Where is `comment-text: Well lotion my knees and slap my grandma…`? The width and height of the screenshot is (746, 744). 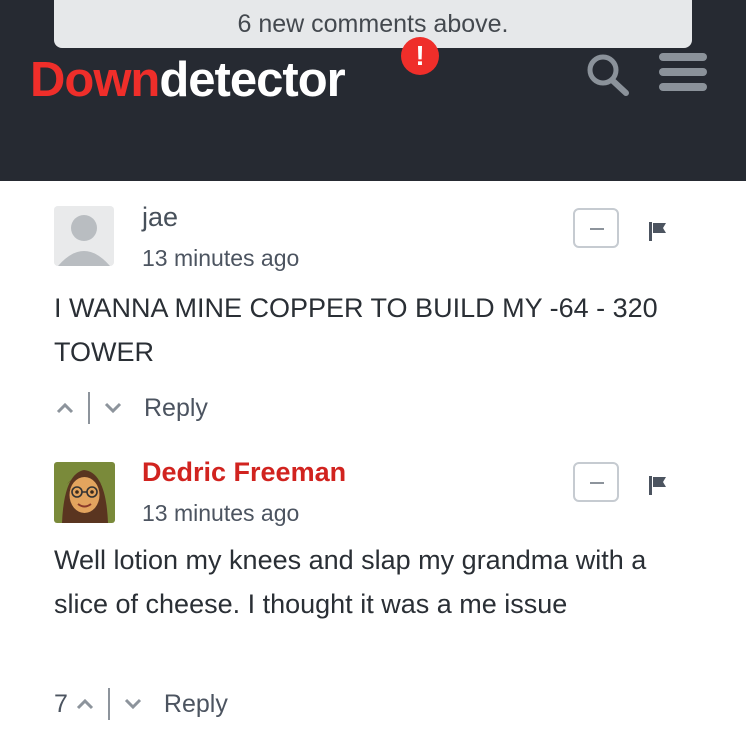 comment-text: Well lotion my knees and slap my grandma… is located at coordinates (350, 582).